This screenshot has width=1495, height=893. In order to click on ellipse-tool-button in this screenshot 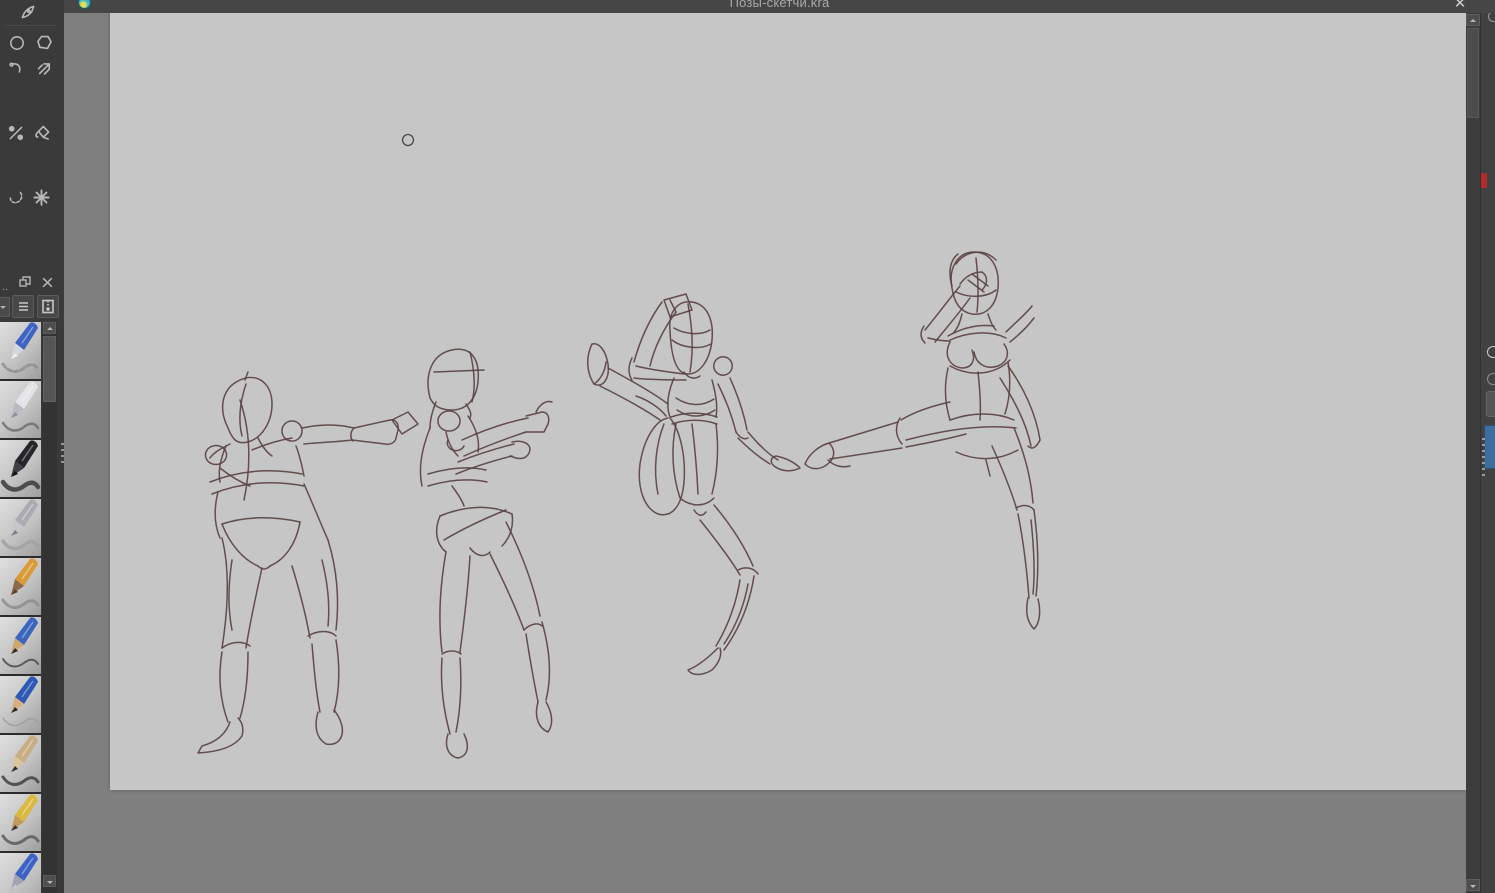, I will do `click(17, 43)`.